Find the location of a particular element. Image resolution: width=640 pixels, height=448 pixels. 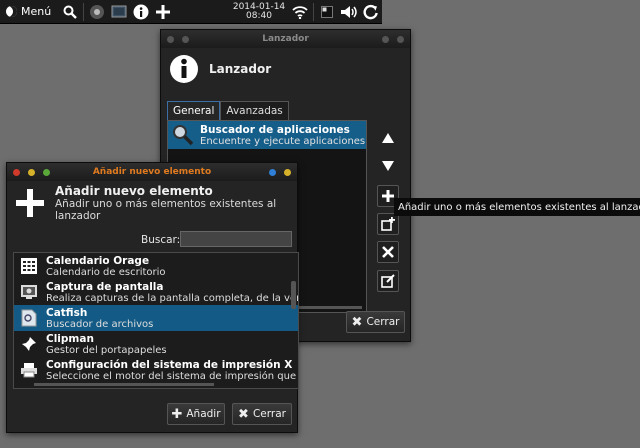

file-search-icon is located at coordinates (29, 318).